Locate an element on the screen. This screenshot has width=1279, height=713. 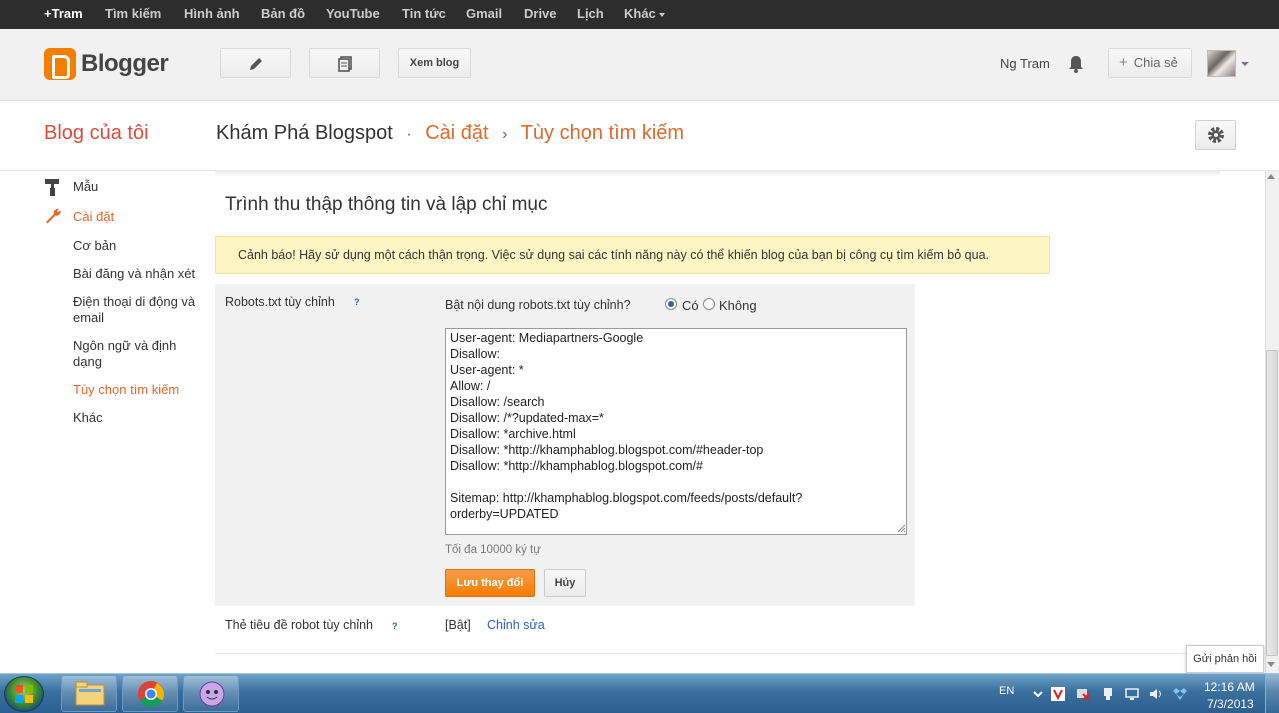
taskbar-chrome is located at coordinates (150, 693).